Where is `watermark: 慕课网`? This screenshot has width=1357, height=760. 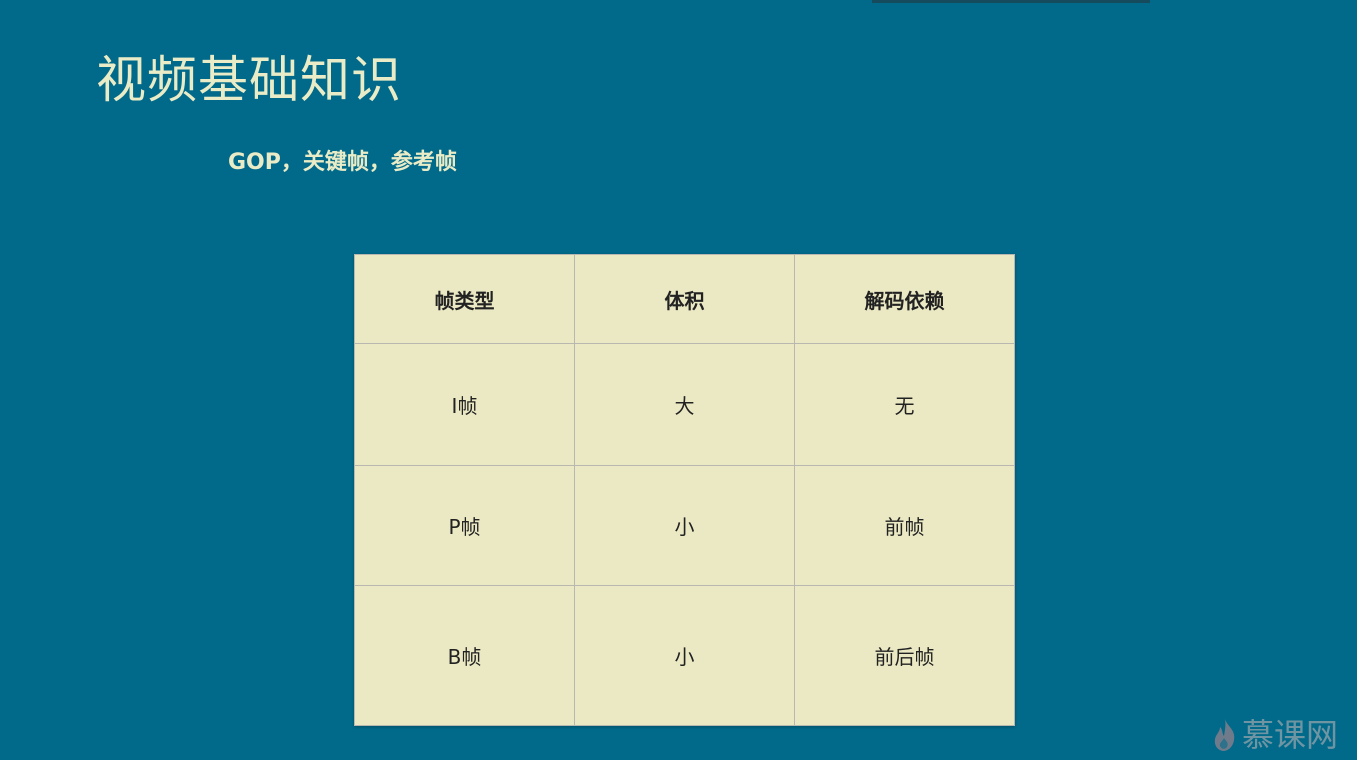
watermark: 慕课网 is located at coordinates (1275, 735).